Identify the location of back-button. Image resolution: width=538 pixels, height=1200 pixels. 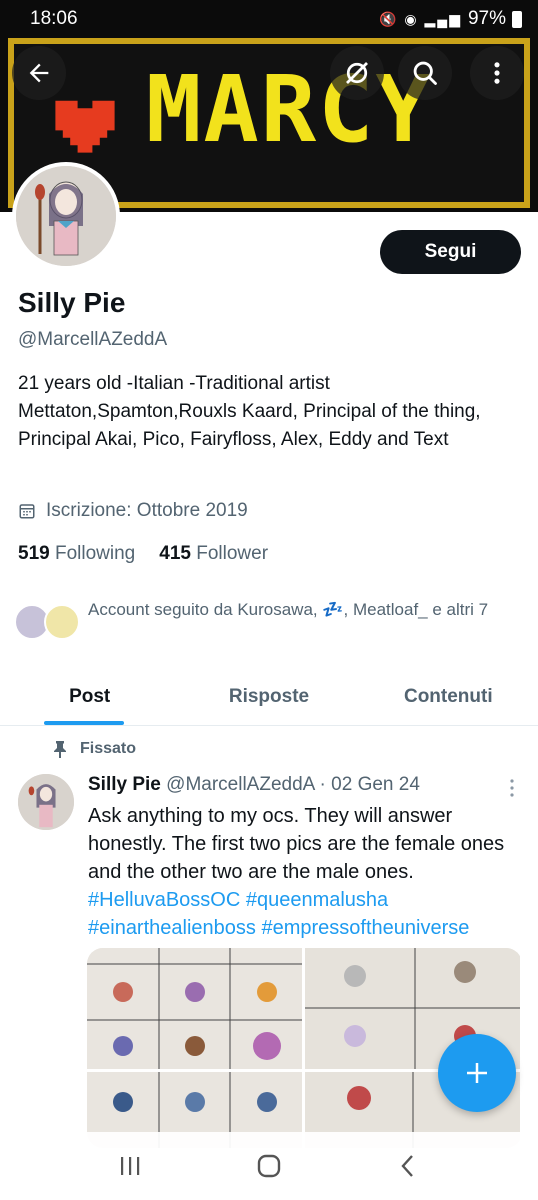
(39, 73).